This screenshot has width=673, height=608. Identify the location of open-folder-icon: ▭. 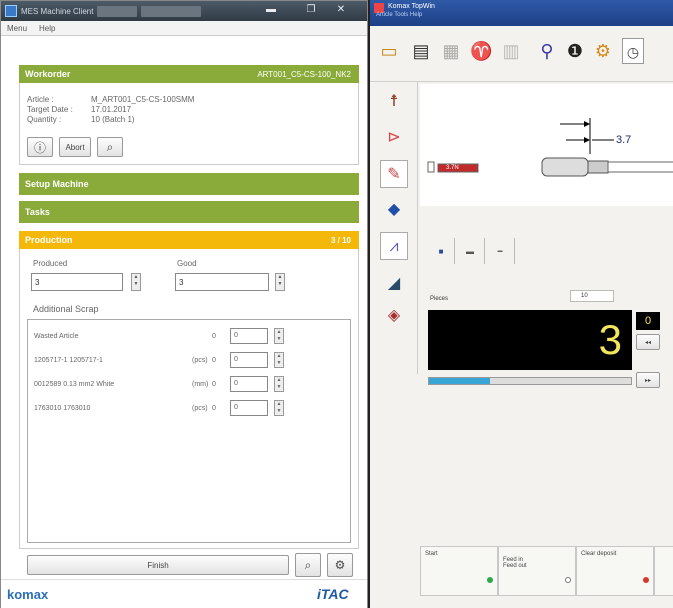
(389, 51).